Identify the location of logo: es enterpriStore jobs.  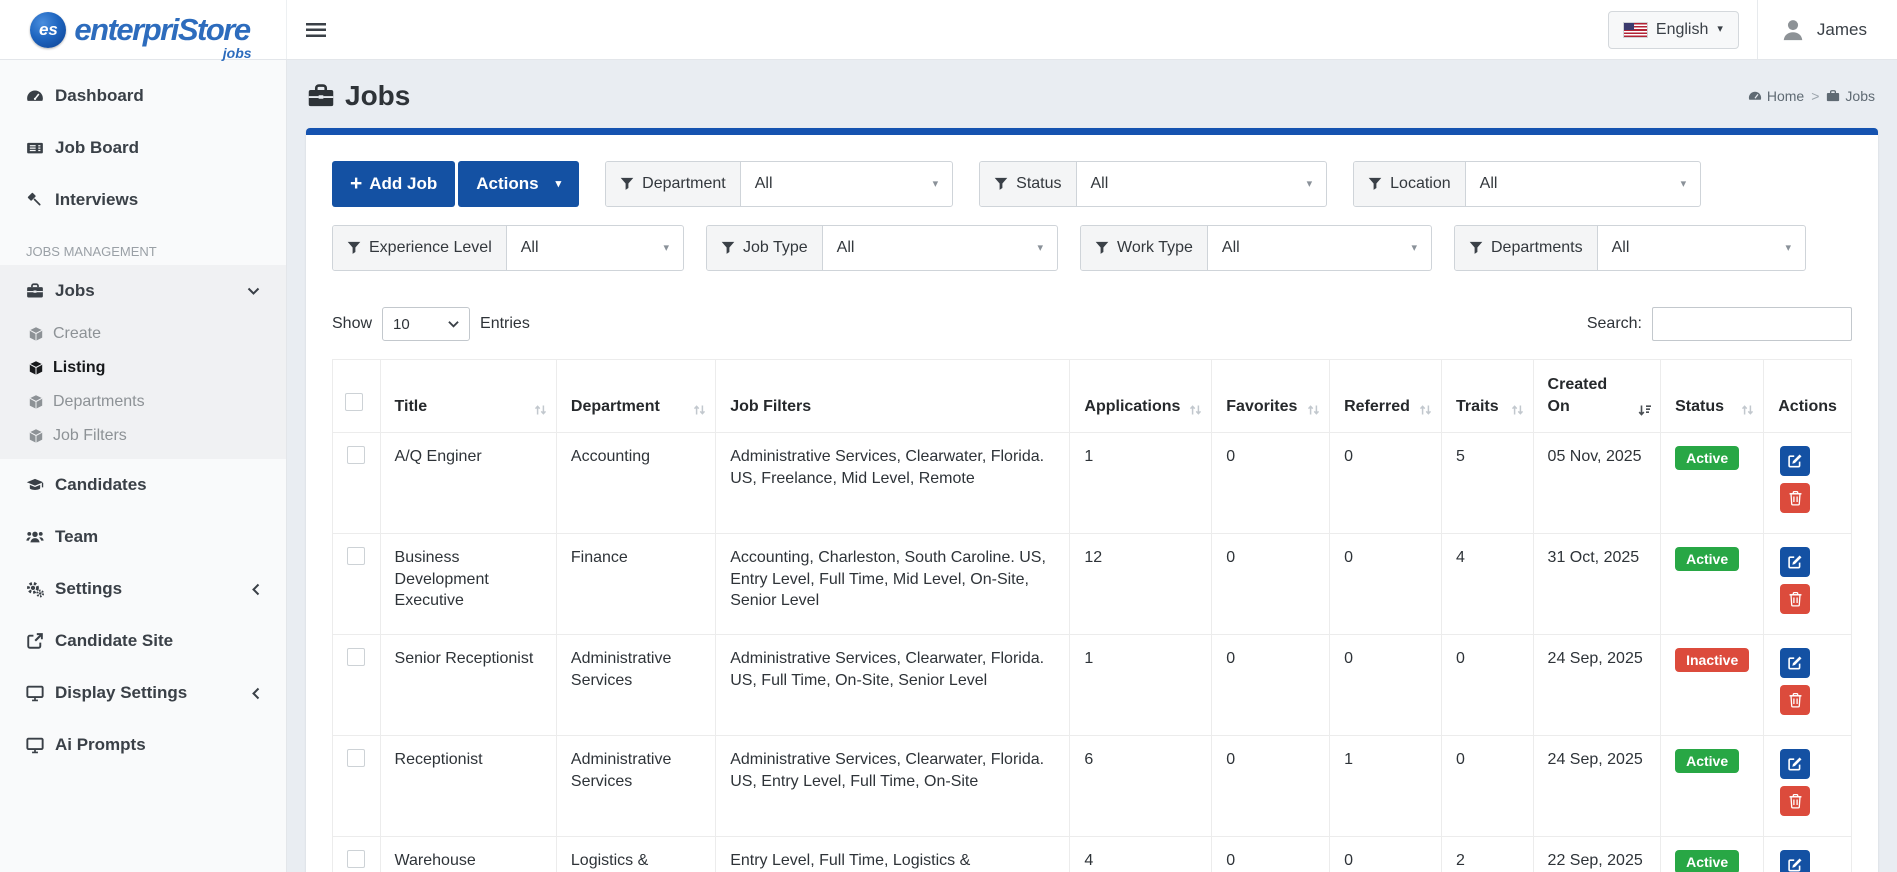
(143, 30).